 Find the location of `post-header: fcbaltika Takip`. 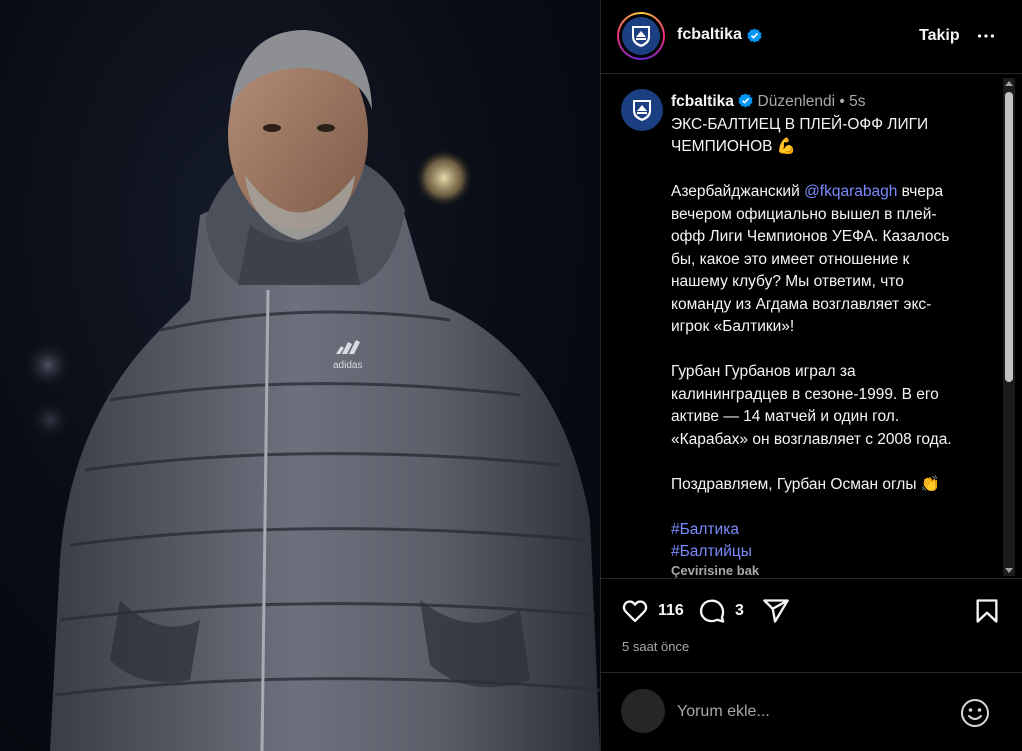

post-header: fcbaltika Takip is located at coordinates (811, 37).